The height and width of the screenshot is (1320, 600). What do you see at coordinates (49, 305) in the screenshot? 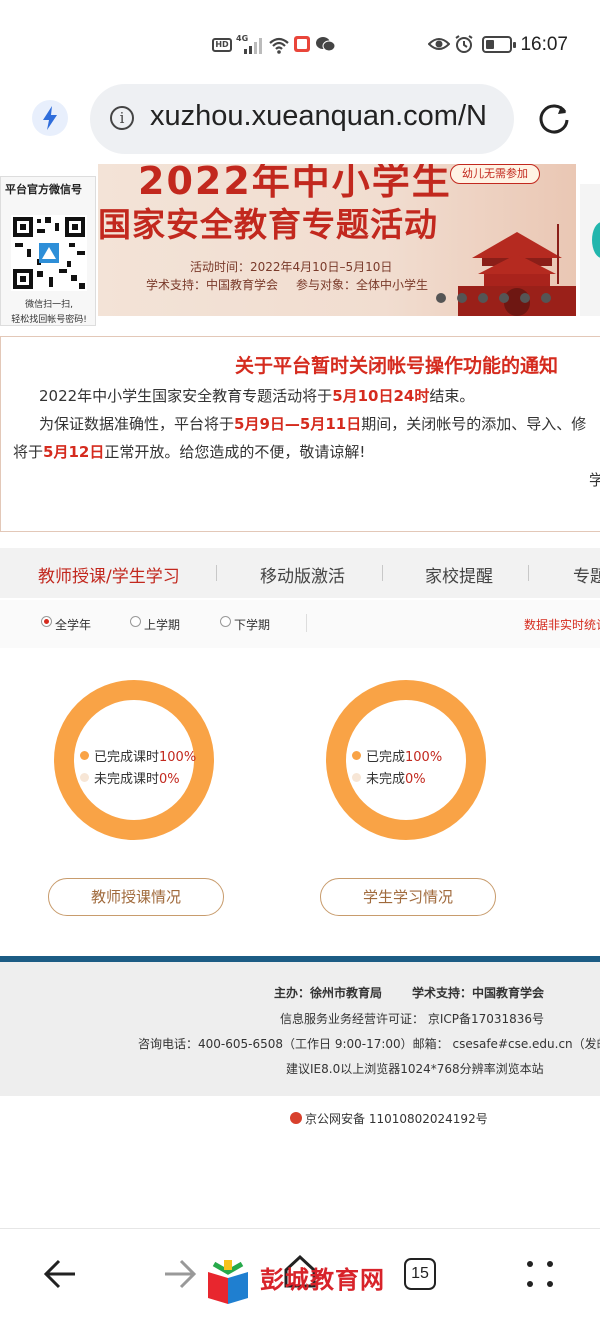
I see `qr-caption-1: 微信扫一扫,` at bounding box center [49, 305].